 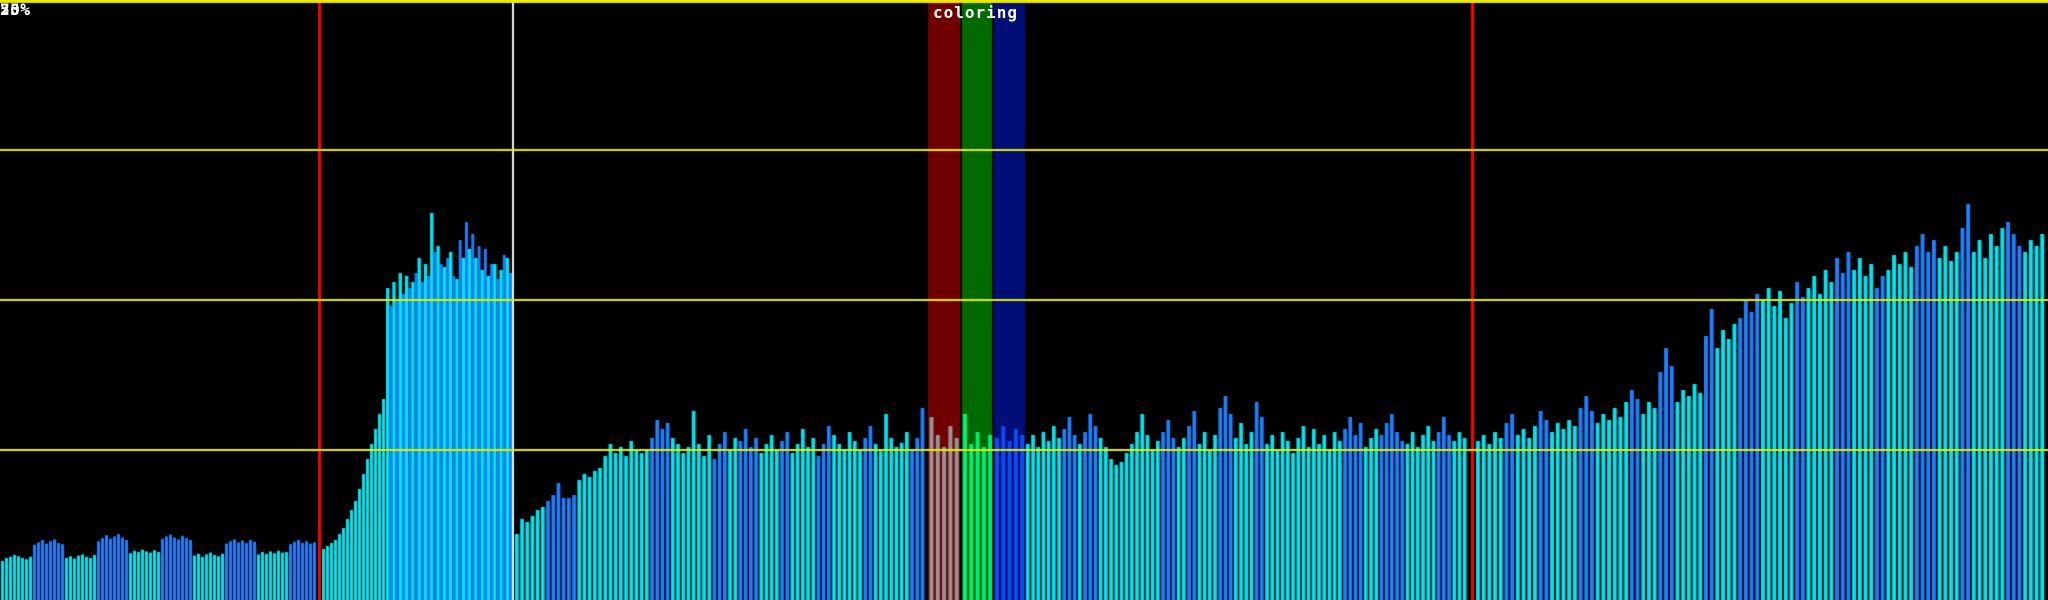 I want to click on coloring-legend-label: coloring, so click(x=976, y=12).